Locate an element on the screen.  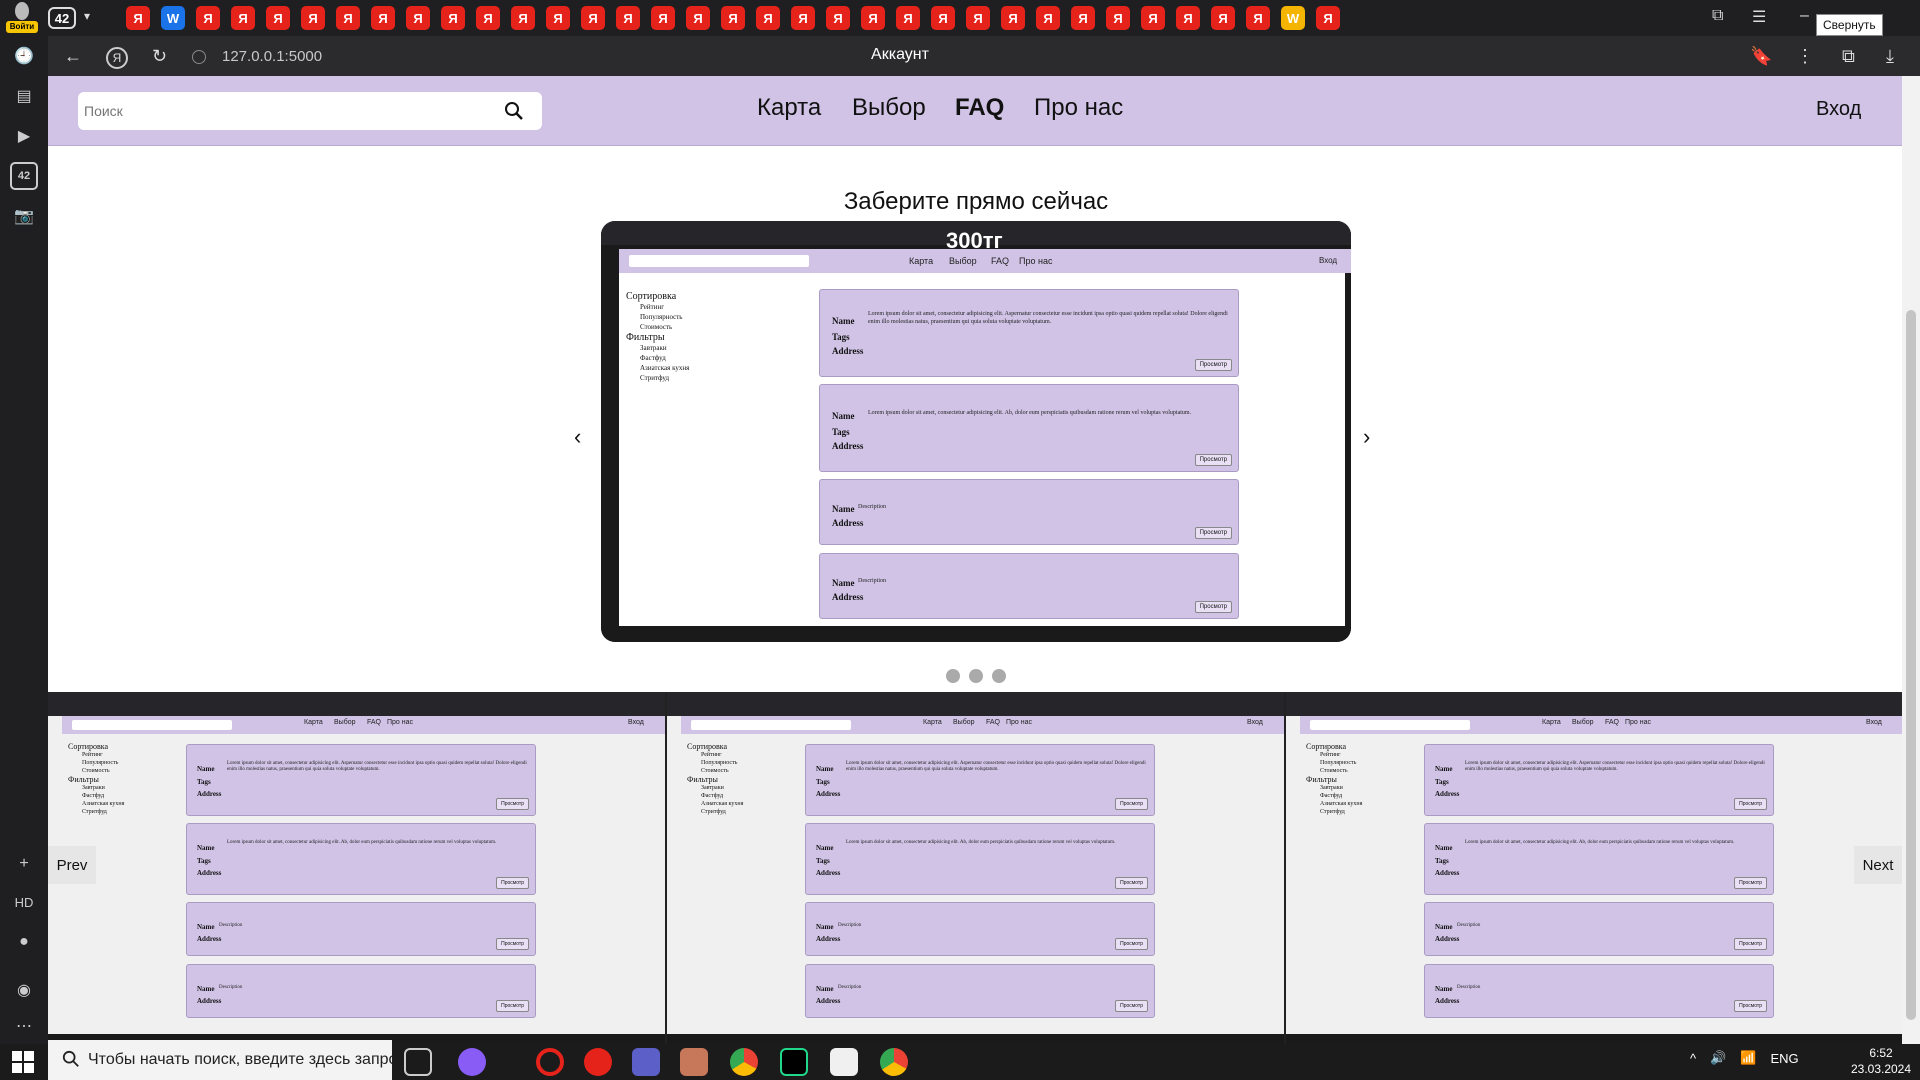
chevron-up-icon: ^ is located at coordinates (1693, 1058).